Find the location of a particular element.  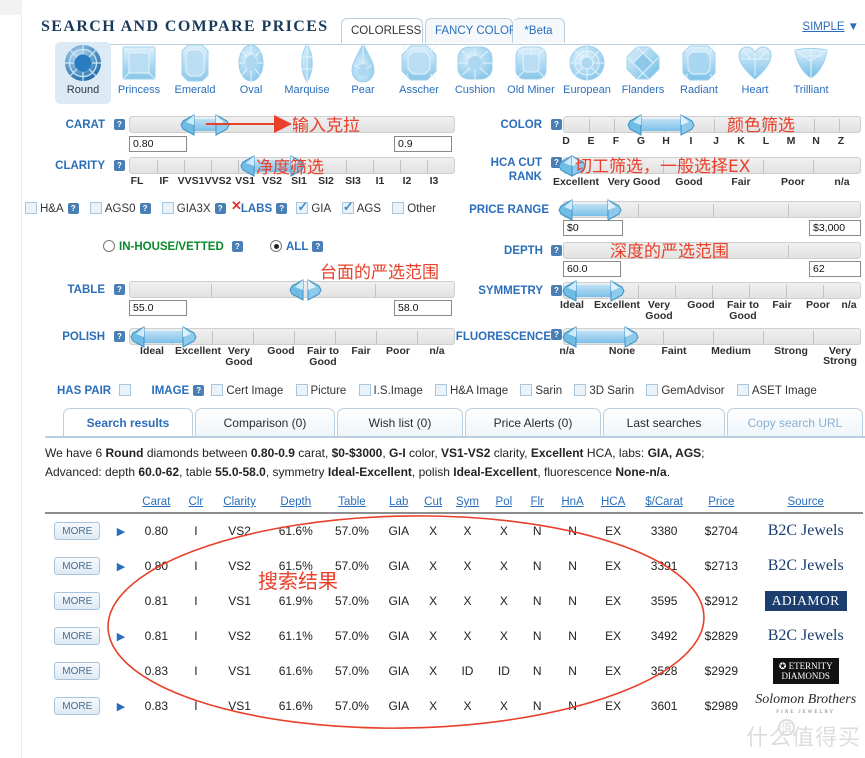

ags-checkbox-box is located at coordinates (347, 207).